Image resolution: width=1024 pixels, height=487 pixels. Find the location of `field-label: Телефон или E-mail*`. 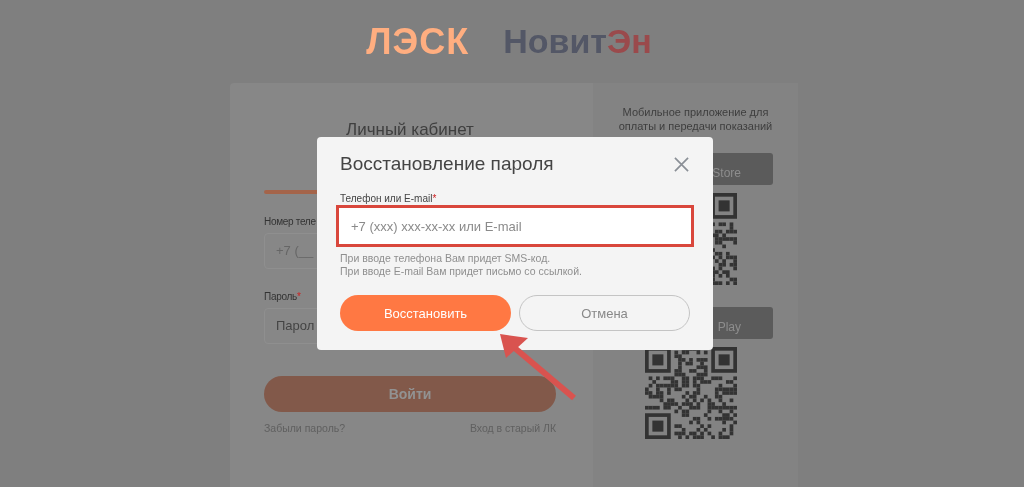

field-label: Телефон или E-mail* is located at coordinates (389, 198).